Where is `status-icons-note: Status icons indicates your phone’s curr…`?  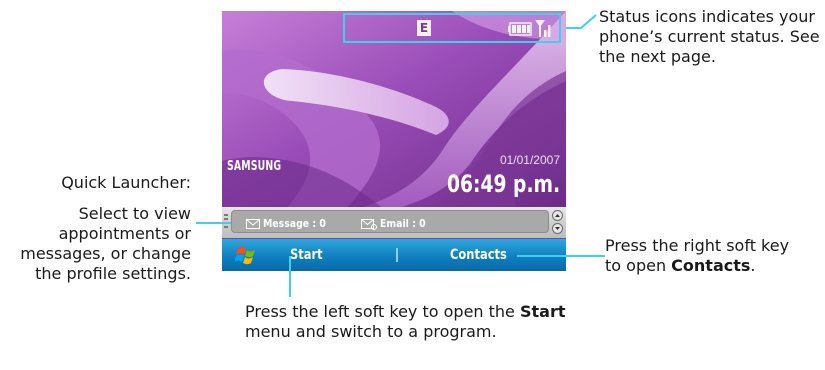
status-icons-note: Status icons indicates your phone’s curr… is located at coordinates (709, 36).